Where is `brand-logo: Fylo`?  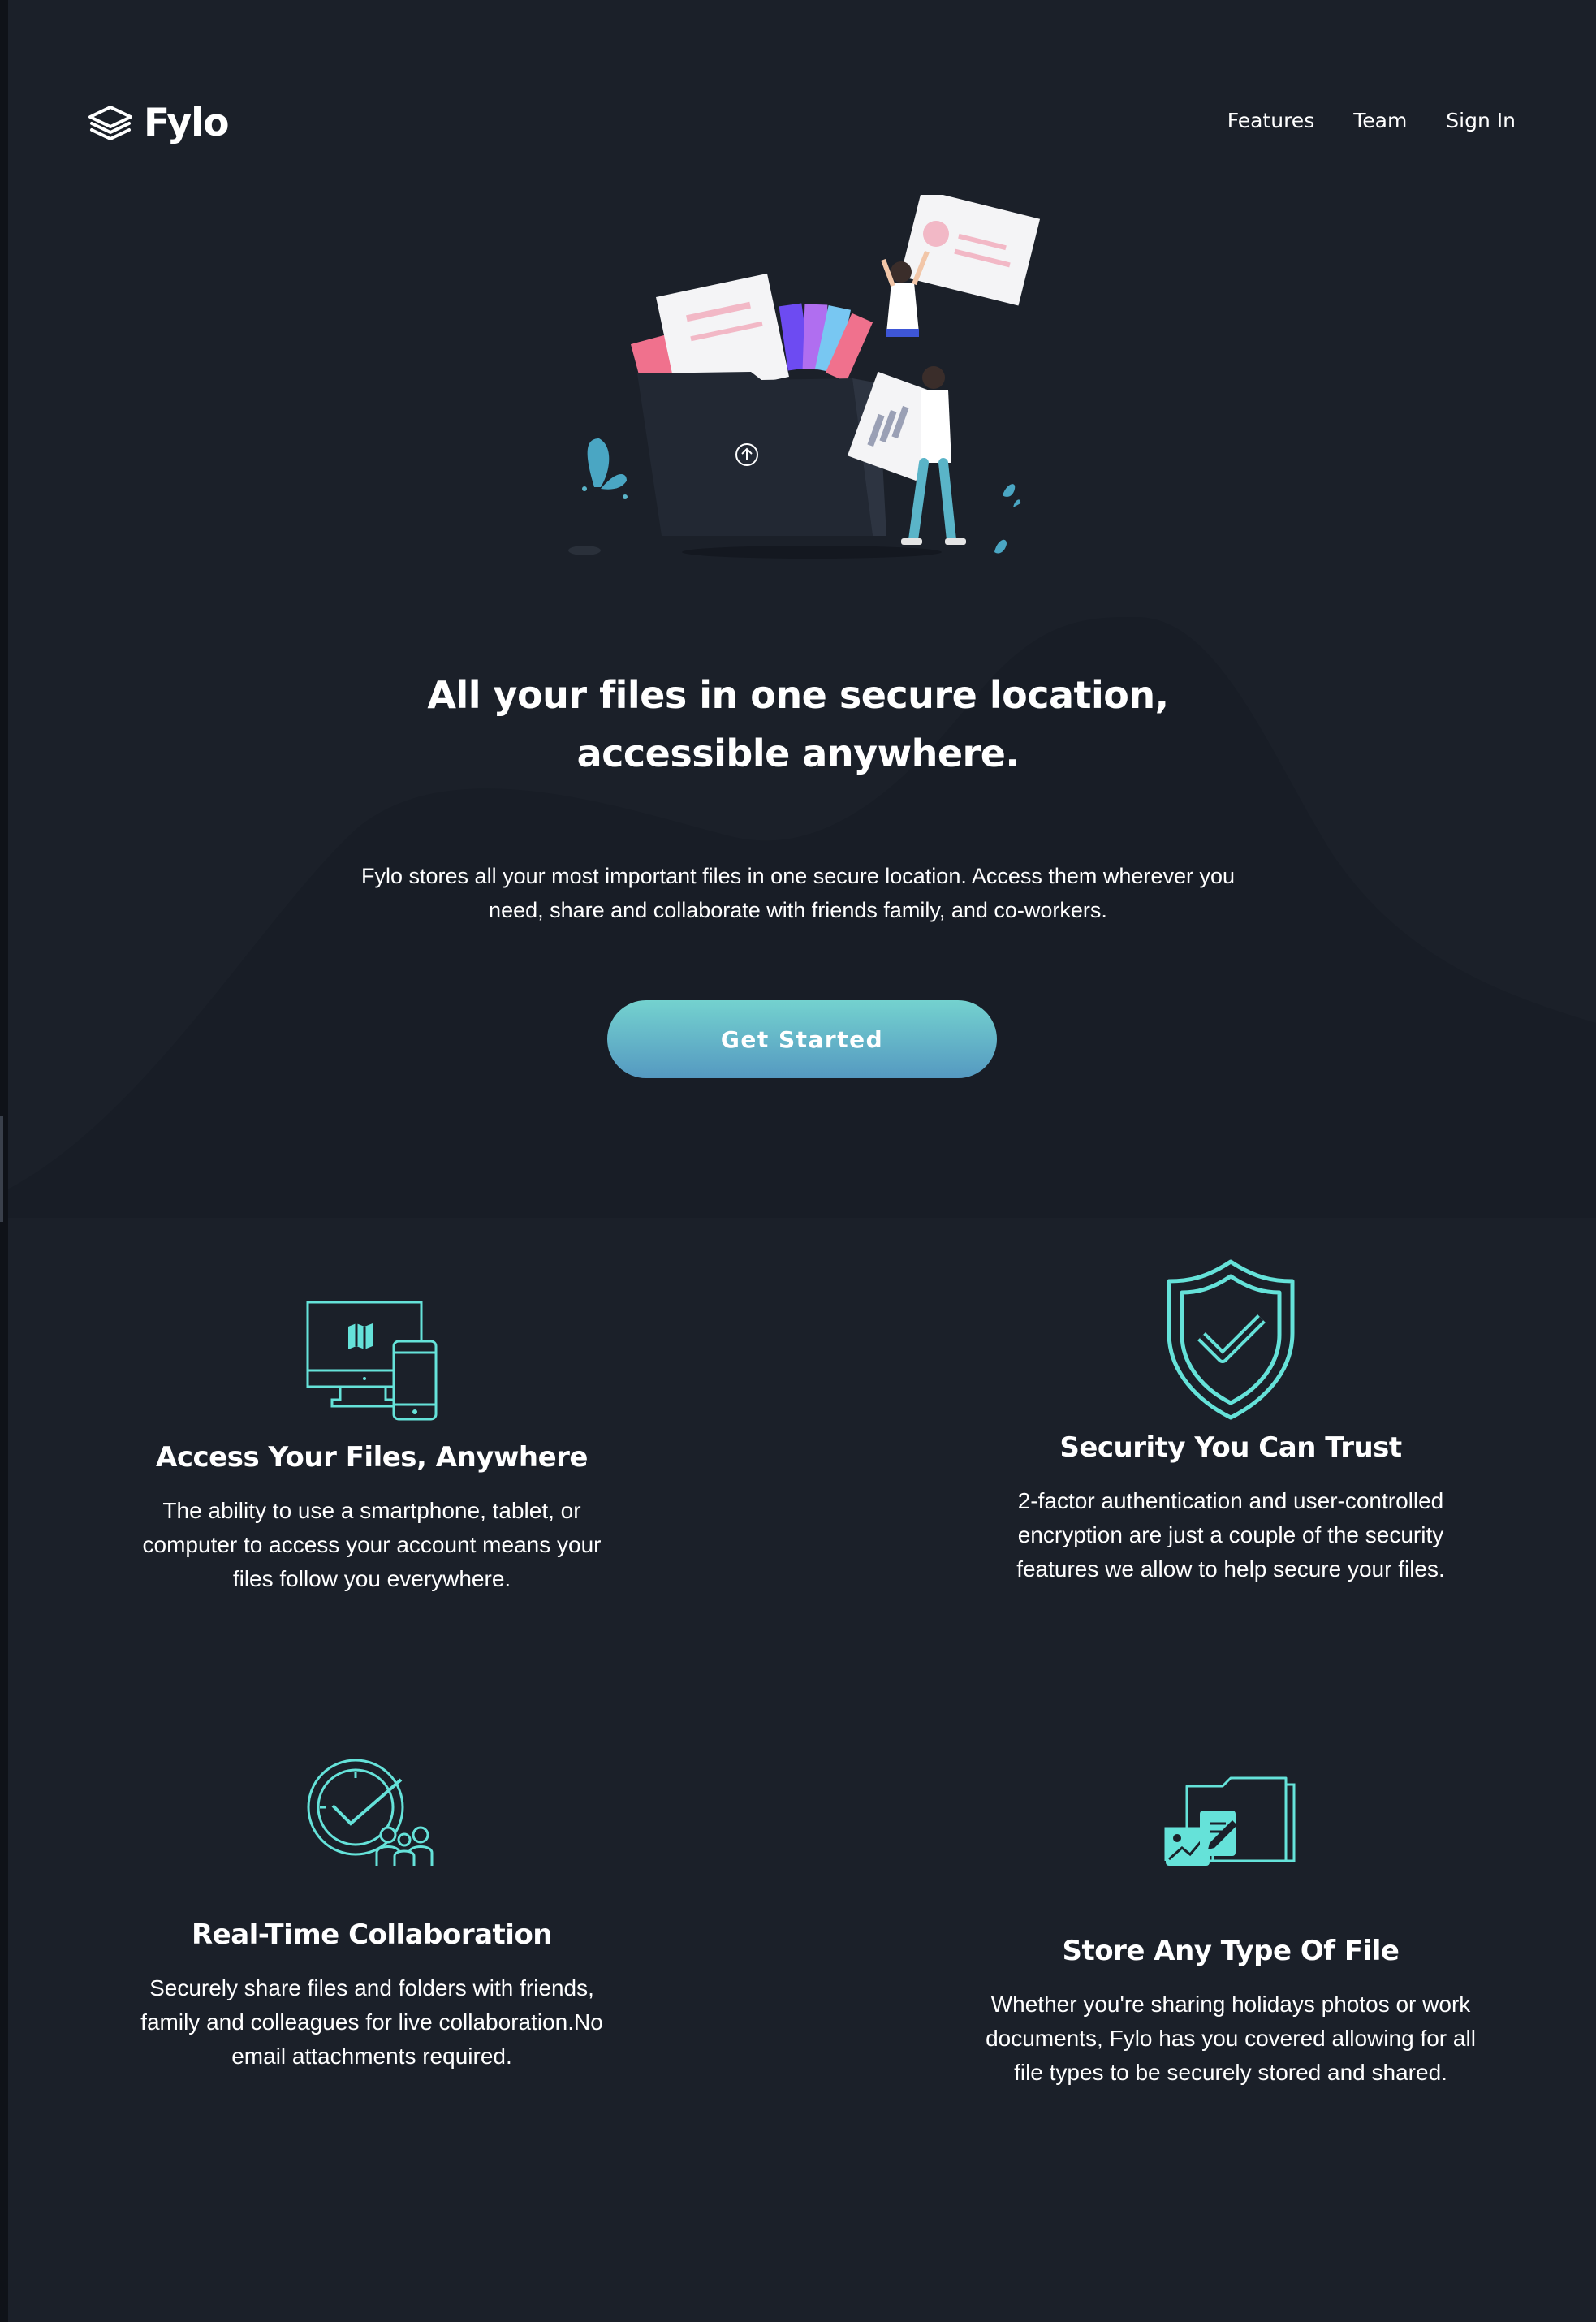
brand-logo: Fylo is located at coordinates (158, 122).